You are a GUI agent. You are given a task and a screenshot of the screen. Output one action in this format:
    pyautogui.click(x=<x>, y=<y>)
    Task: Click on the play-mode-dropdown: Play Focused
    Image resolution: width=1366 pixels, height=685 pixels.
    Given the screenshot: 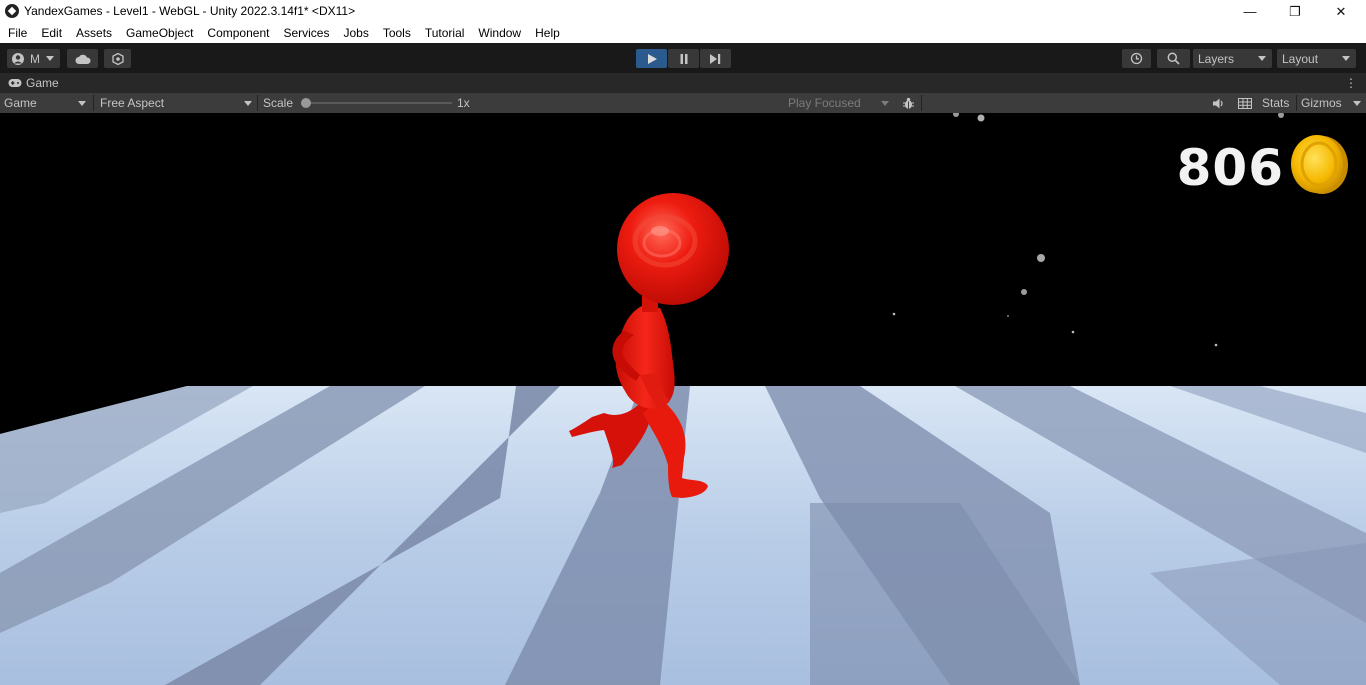 What is the action you would take?
    pyautogui.click(x=837, y=103)
    